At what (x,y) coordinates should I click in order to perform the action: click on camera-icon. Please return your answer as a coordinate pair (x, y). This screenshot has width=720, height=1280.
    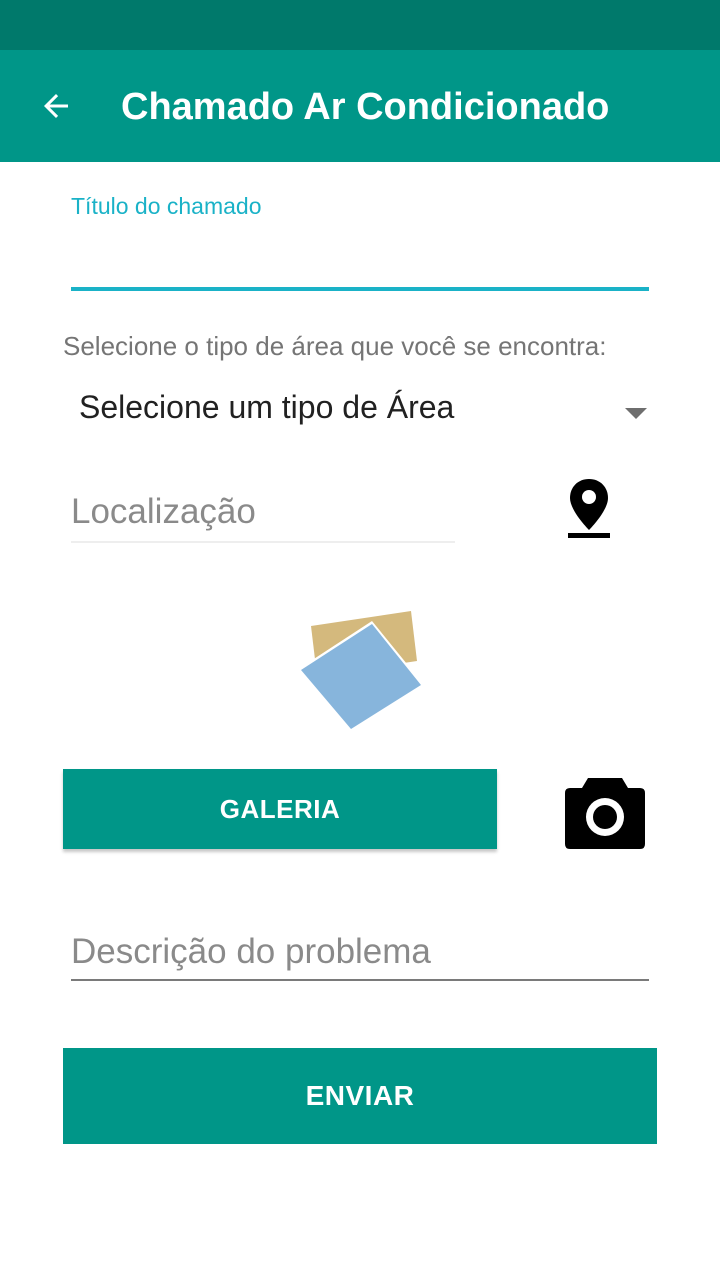
    Looking at the image, I should click on (605, 813).